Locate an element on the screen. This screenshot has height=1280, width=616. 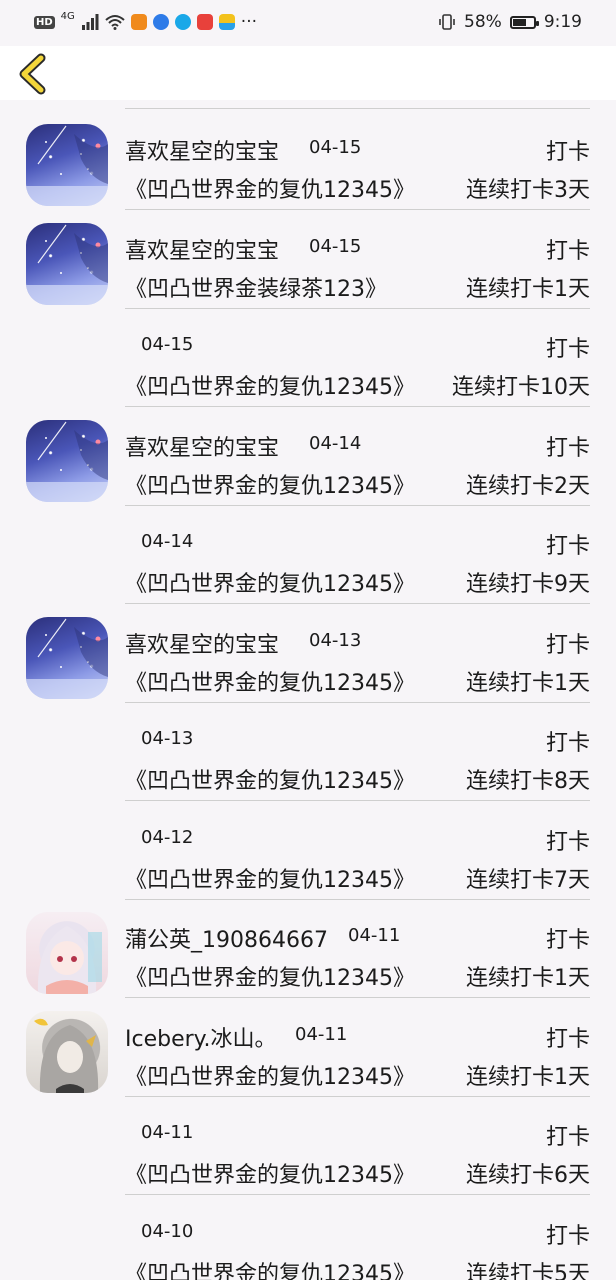
book-title: 《凹凸世界金装绿茶123》 is located at coordinates (256, 287).